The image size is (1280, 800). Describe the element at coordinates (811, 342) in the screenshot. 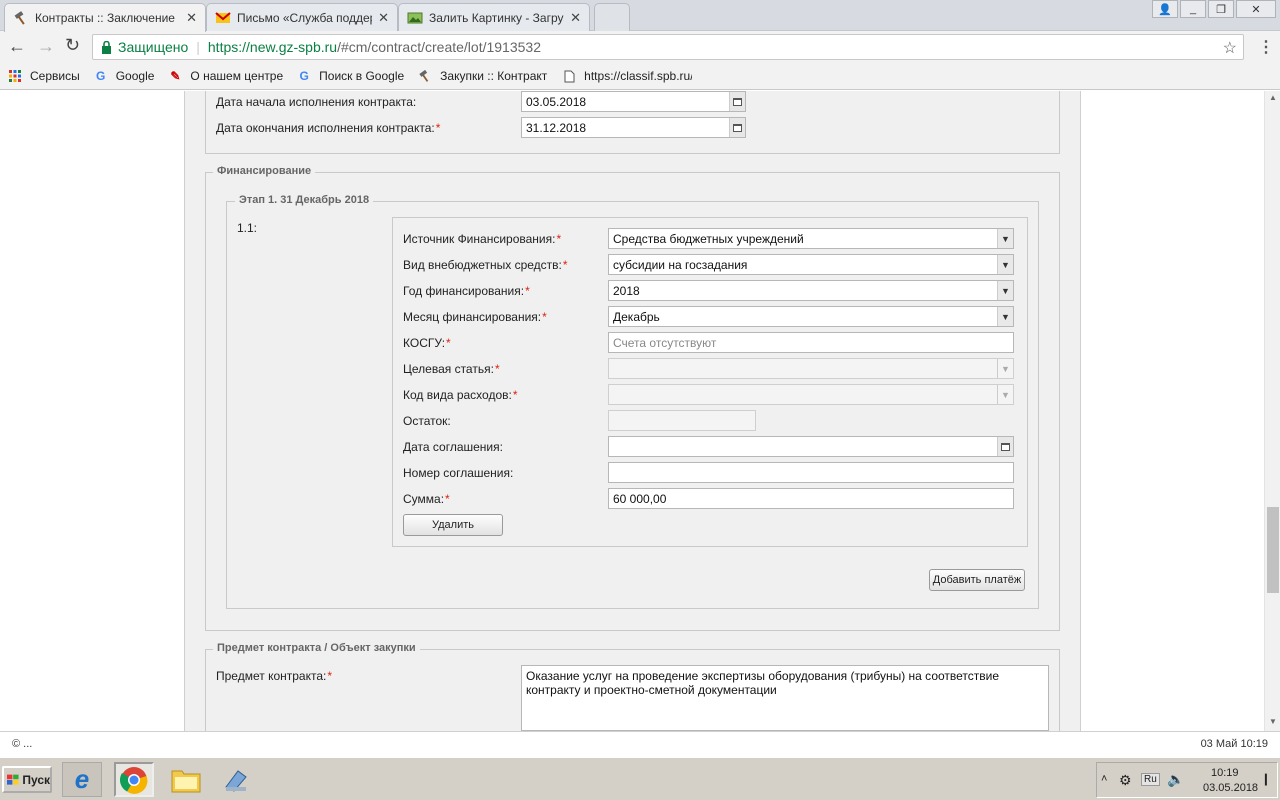

I see `kosgu-input: Счета отсутствуют` at that location.